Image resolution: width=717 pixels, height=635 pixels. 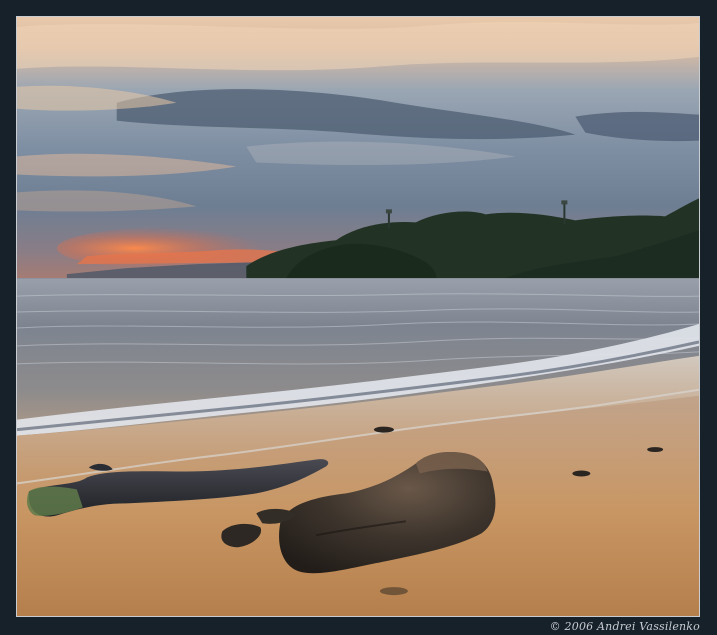 What do you see at coordinates (624, 626) in the screenshot?
I see `copyright-caption: © 2006 Andrei Vassilenko` at bounding box center [624, 626].